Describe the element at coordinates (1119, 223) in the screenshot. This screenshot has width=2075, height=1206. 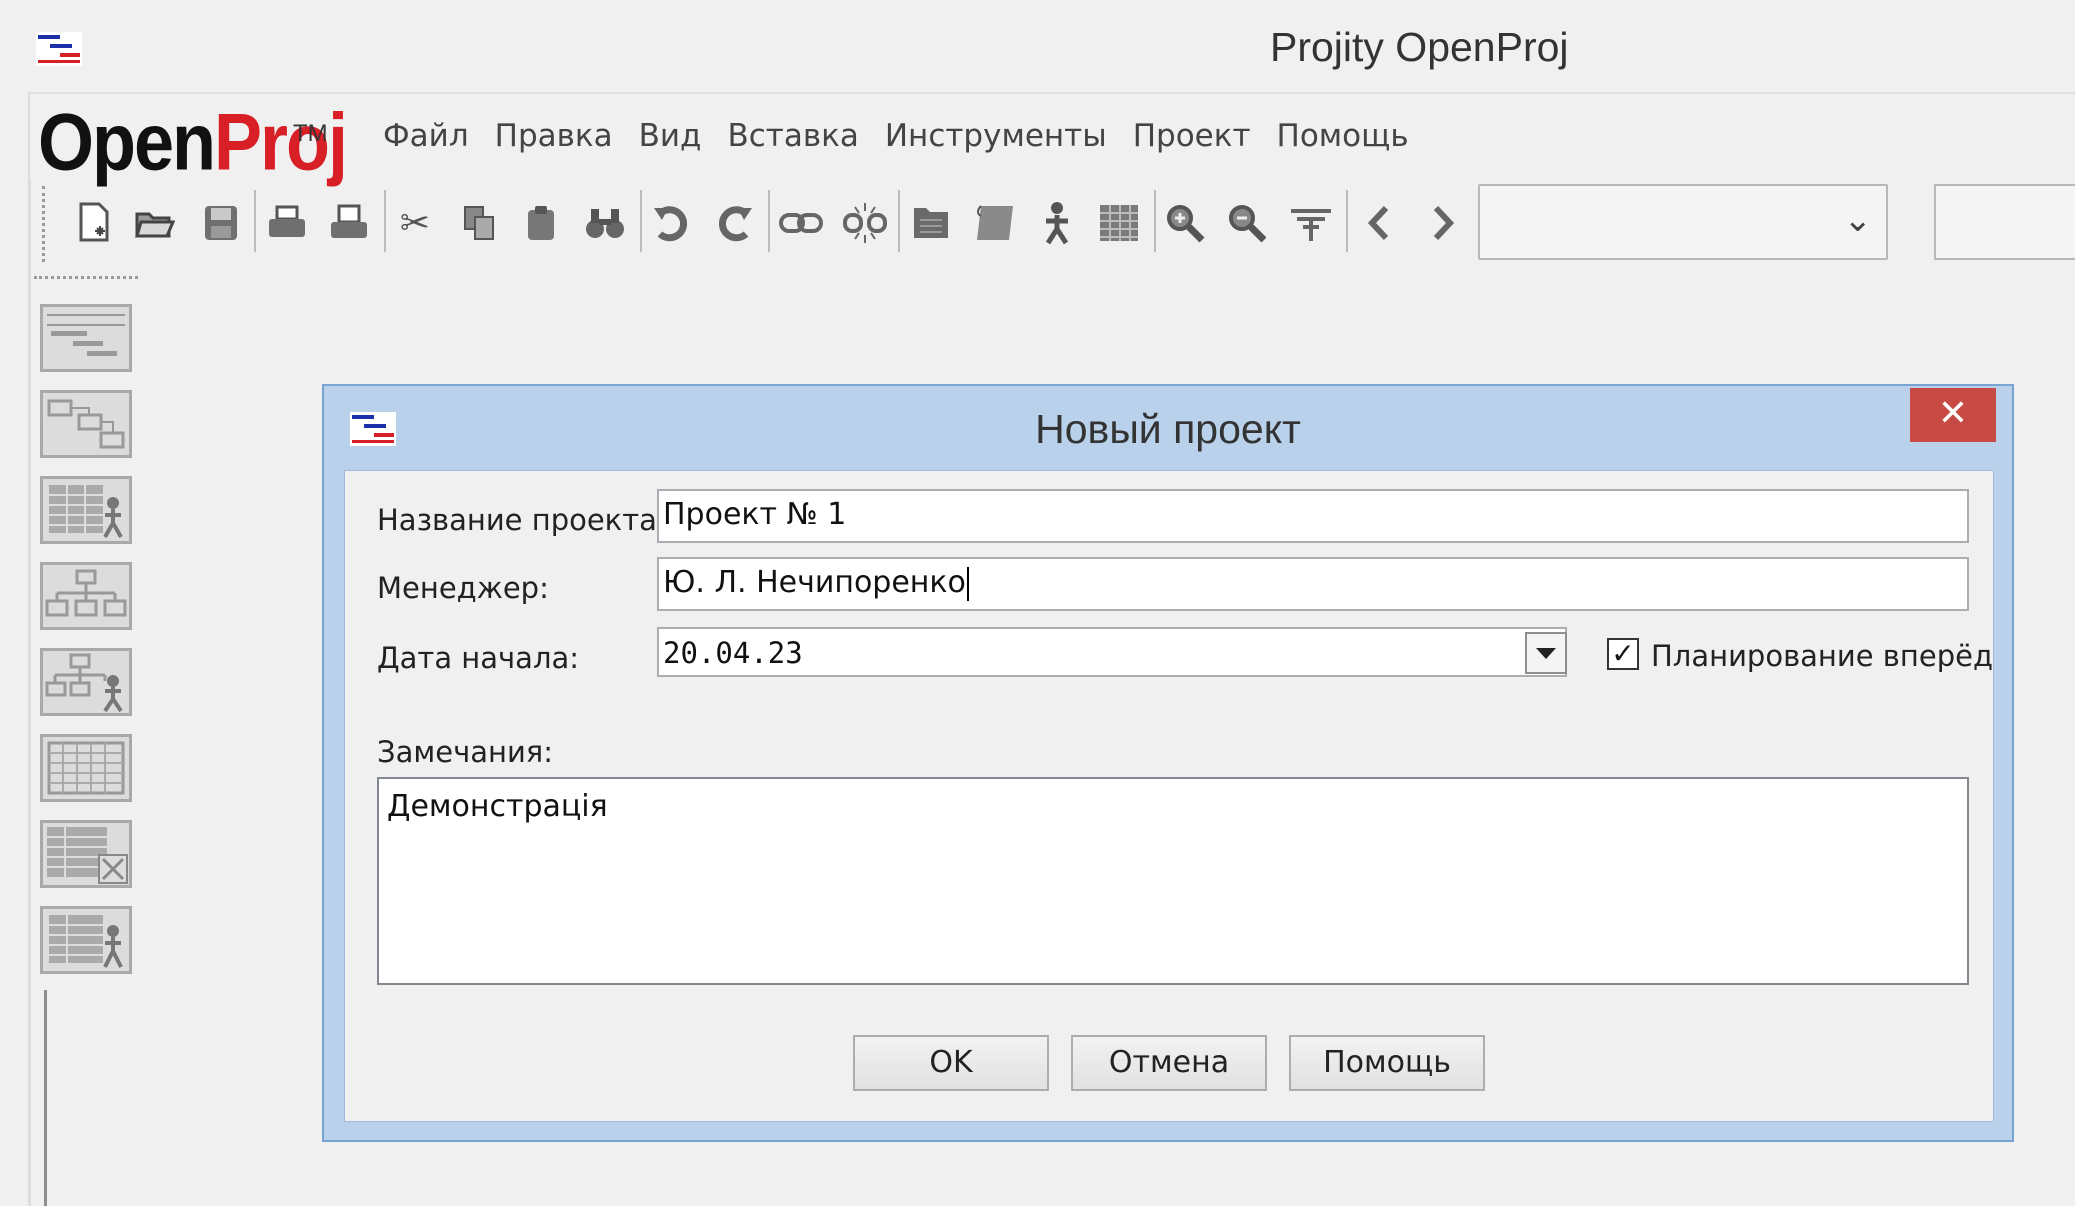
I see `calendar-icon` at that location.